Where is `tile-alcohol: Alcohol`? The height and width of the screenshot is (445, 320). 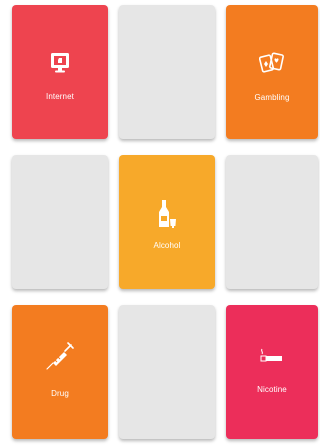
tile-alcohol: Alcohol is located at coordinates (167, 222).